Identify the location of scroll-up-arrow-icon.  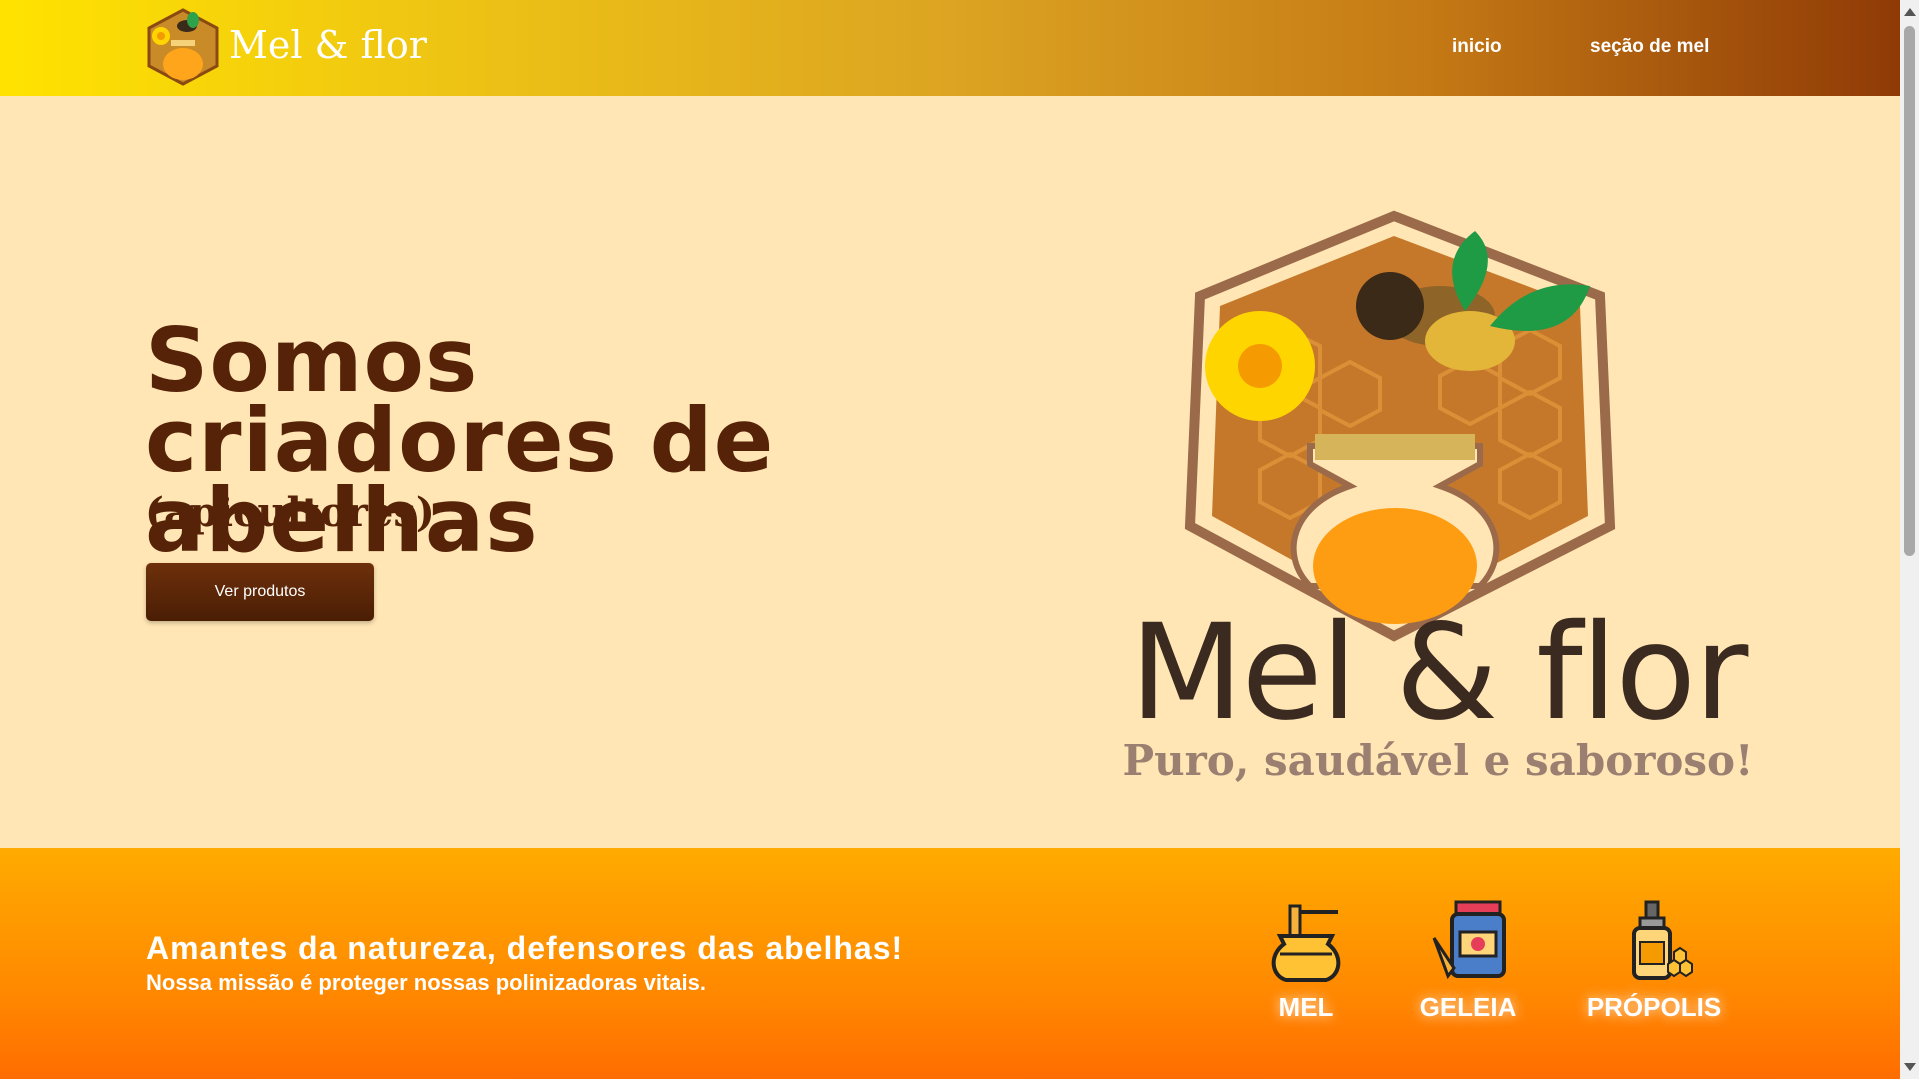
(1910, 12).